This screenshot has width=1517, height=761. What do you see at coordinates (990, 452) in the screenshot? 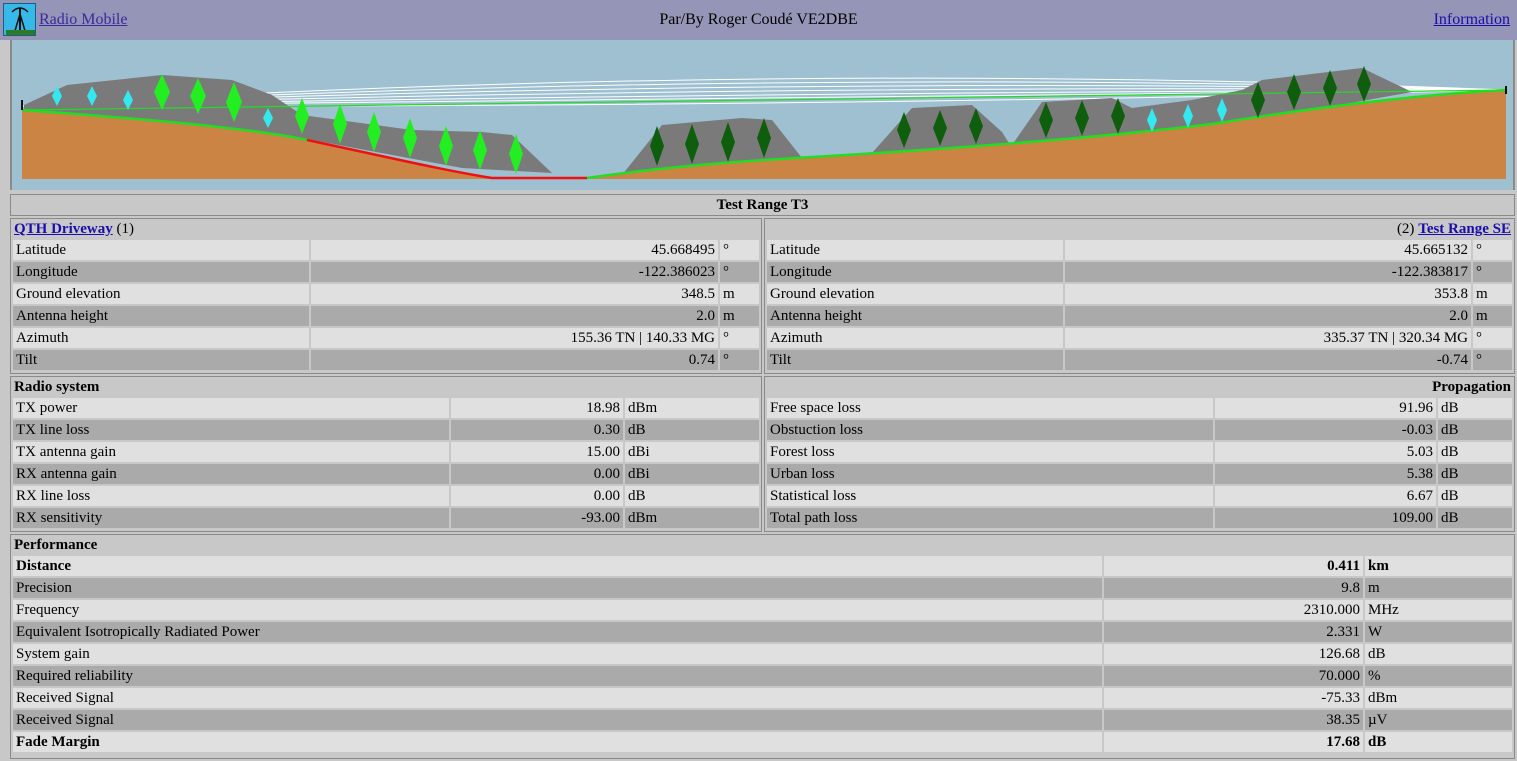
I see `propagation-label: Forest loss` at bounding box center [990, 452].